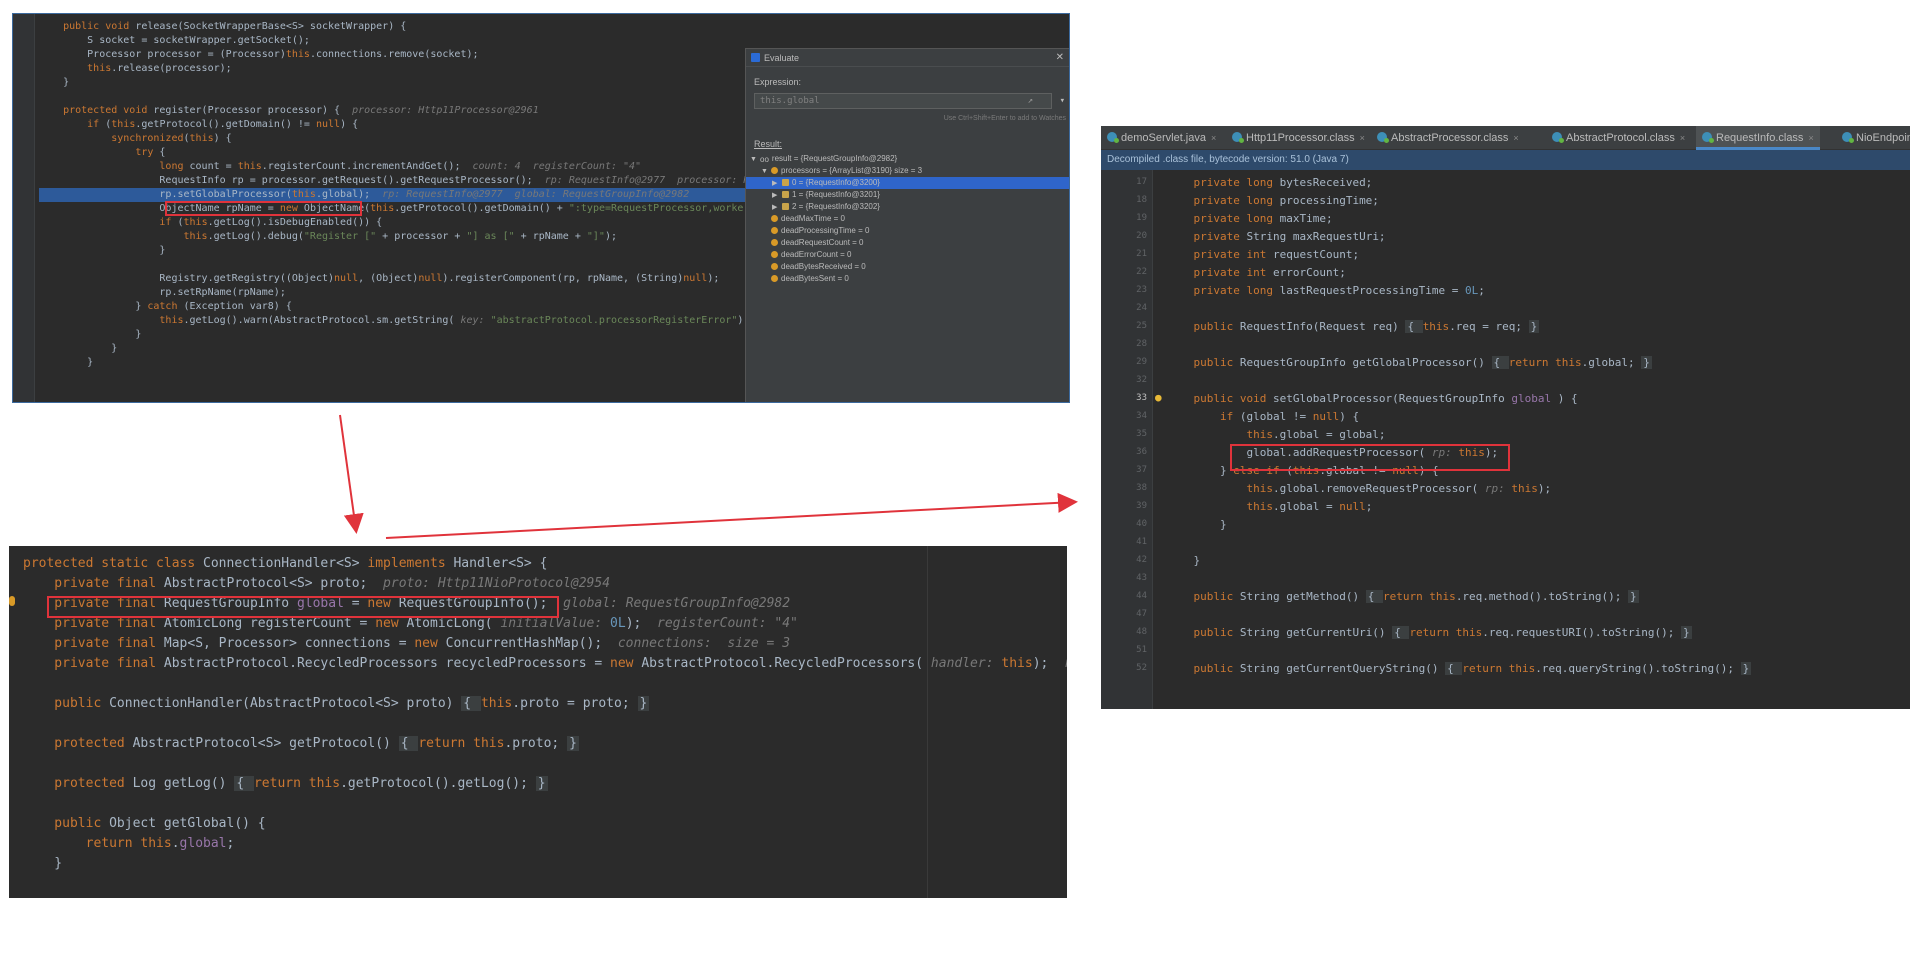 This screenshot has height=959, width=1910. What do you see at coordinates (731, 515) in the screenshot?
I see `arrow-right` at bounding box center [731, 515].